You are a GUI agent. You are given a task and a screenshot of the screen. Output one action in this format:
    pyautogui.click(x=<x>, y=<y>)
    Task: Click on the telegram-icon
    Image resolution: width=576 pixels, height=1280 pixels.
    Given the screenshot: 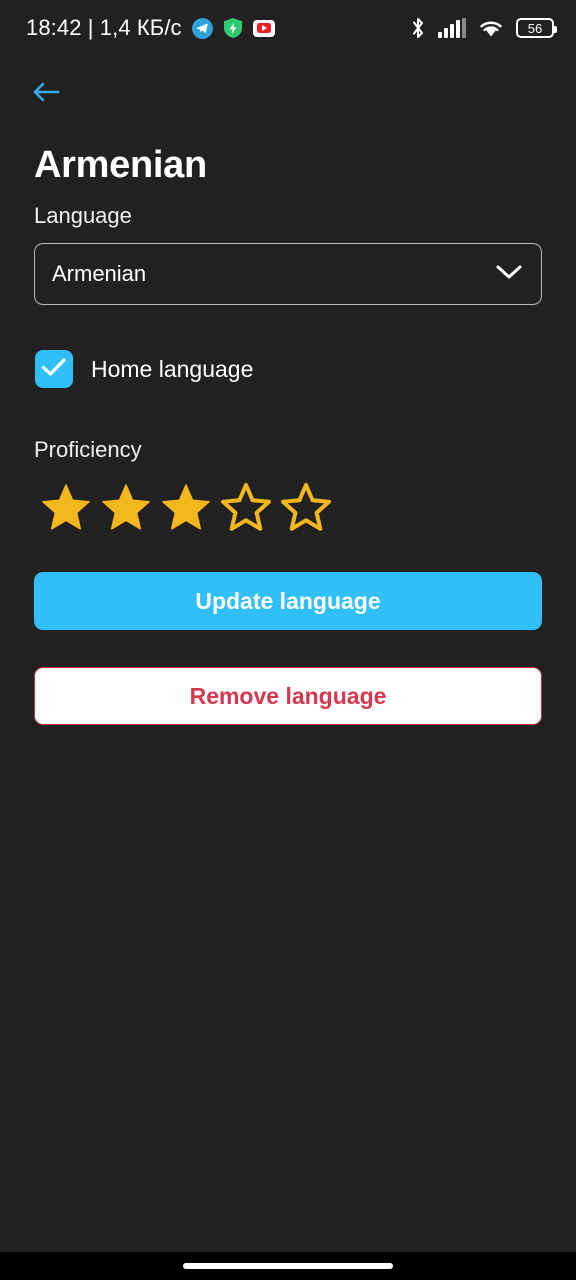 What is the action you would take?
    pyautogui.click(x=202, y=28)
    